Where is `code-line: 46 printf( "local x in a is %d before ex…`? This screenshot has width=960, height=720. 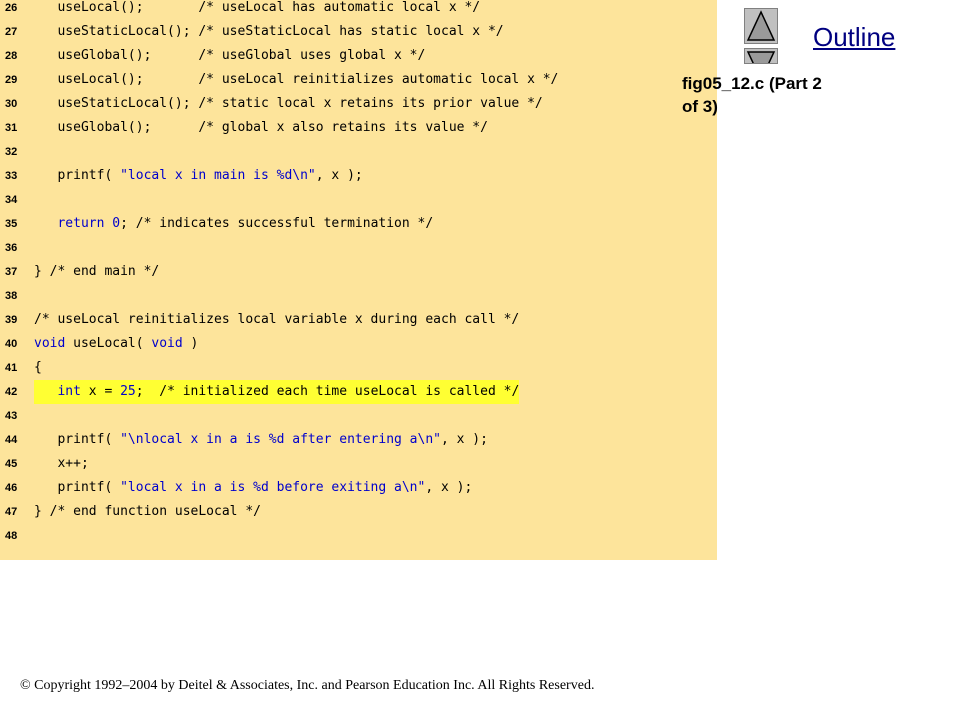
code-line: 46 printf( "local x in a is %d before ex… is located at coordinates (358, 488).